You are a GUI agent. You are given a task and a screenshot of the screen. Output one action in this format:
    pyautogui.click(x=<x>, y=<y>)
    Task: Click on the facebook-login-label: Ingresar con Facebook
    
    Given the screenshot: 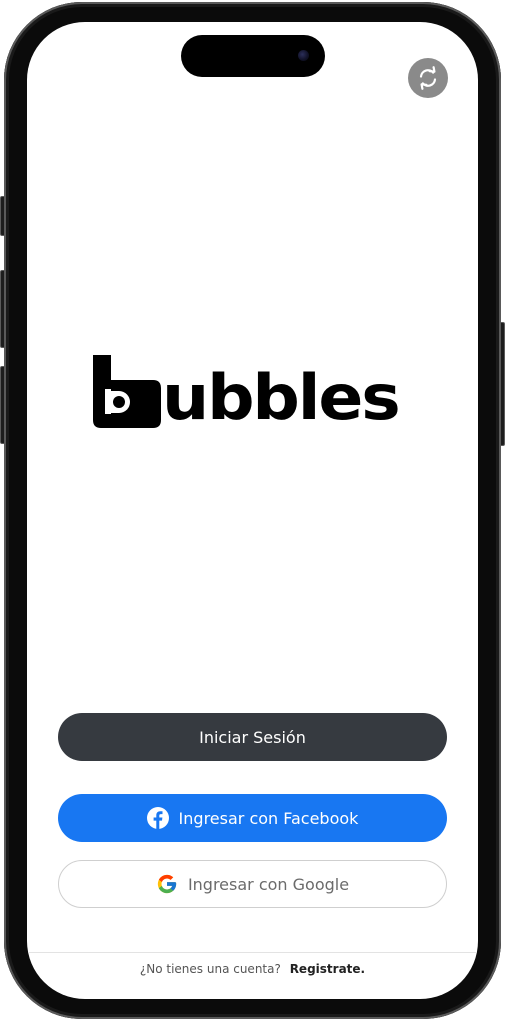 What is the action you would take?
    pyautogui.click(x=268, y=818)
    